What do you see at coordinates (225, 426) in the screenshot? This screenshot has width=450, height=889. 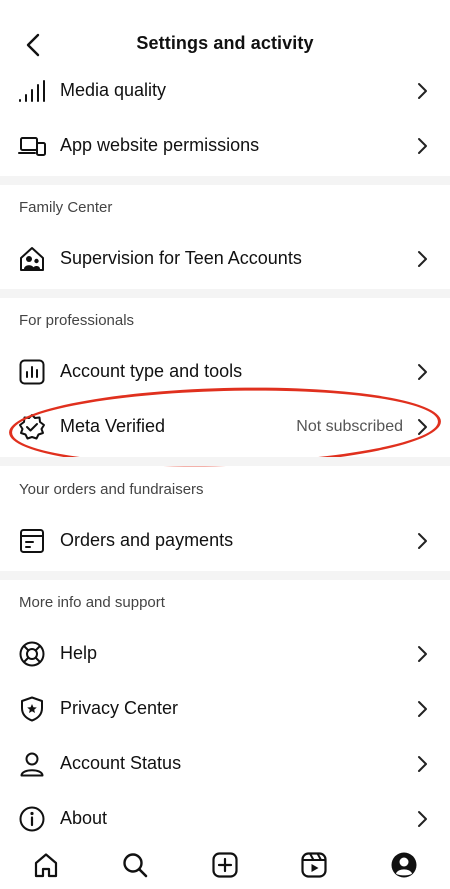 I see `row-meta-verified: Meta Verified Not subscribed` at bounding box center [225, 426].